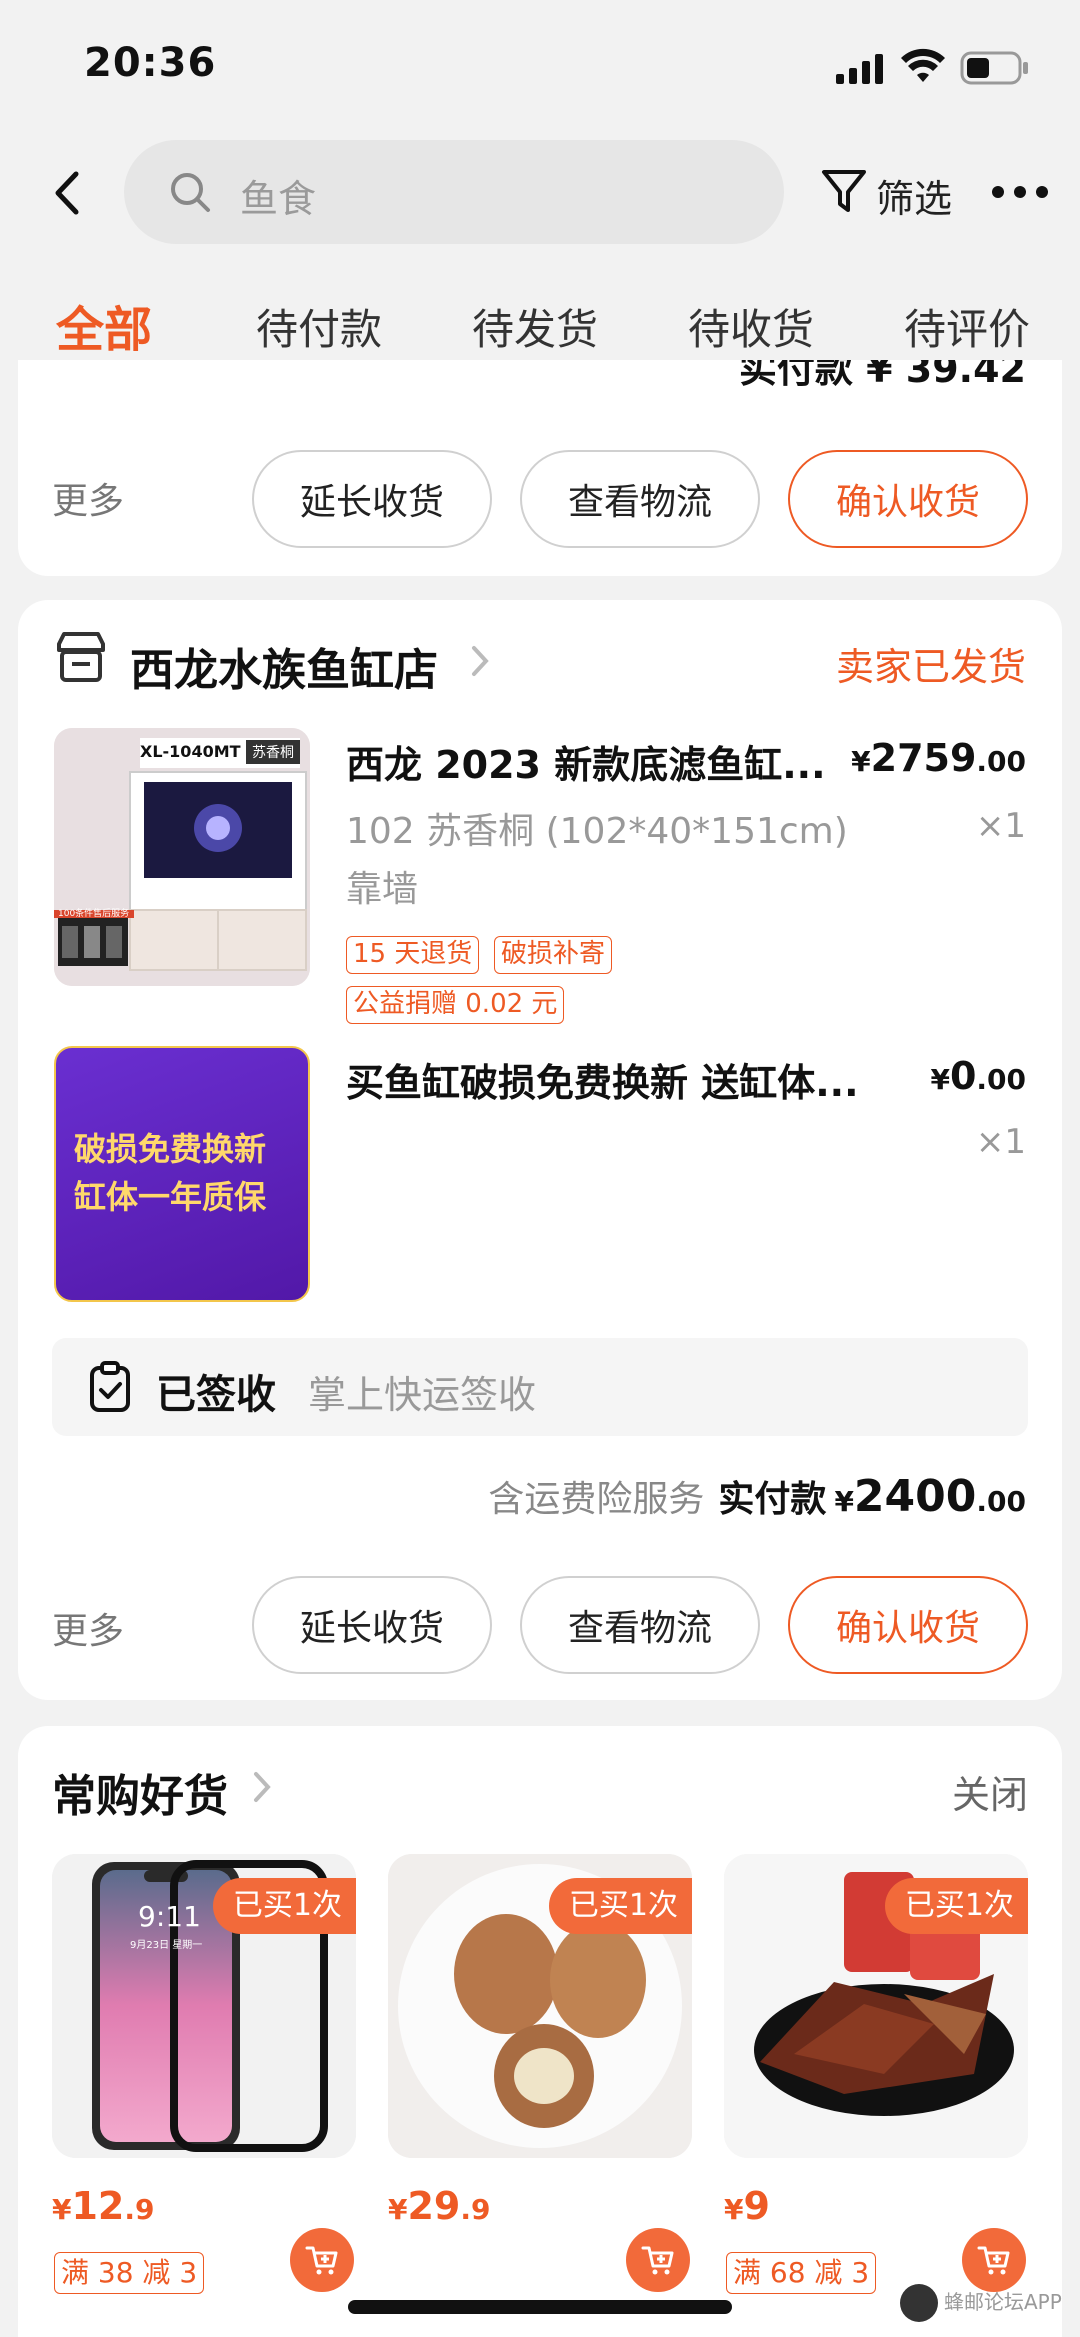 The image size is (1080, 2337). I want to click on delivery-status-label: 已签收, so click(216, 1395).